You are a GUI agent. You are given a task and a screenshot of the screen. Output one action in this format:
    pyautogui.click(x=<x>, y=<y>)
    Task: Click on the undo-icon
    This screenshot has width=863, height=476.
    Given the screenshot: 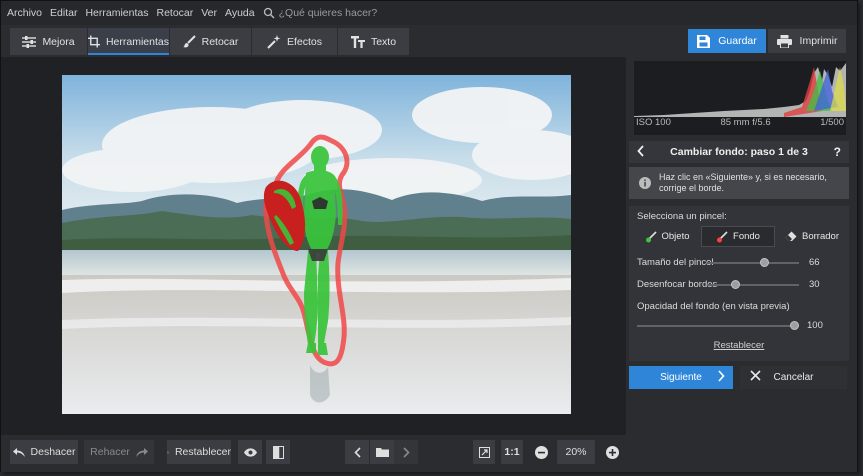 What is the action you would take?
    pyautogui.click(x=18, y=452)
    